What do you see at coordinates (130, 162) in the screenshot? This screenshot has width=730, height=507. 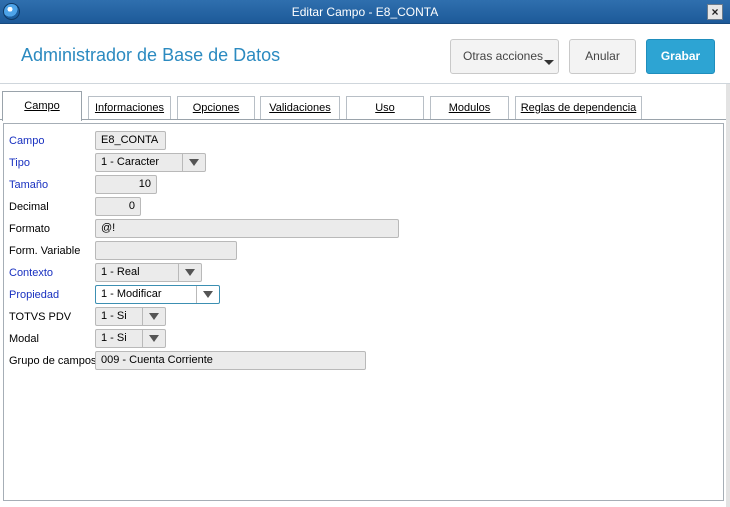 I see `tipo-value: 1 - Caracter` at bounding box center [130, 162].